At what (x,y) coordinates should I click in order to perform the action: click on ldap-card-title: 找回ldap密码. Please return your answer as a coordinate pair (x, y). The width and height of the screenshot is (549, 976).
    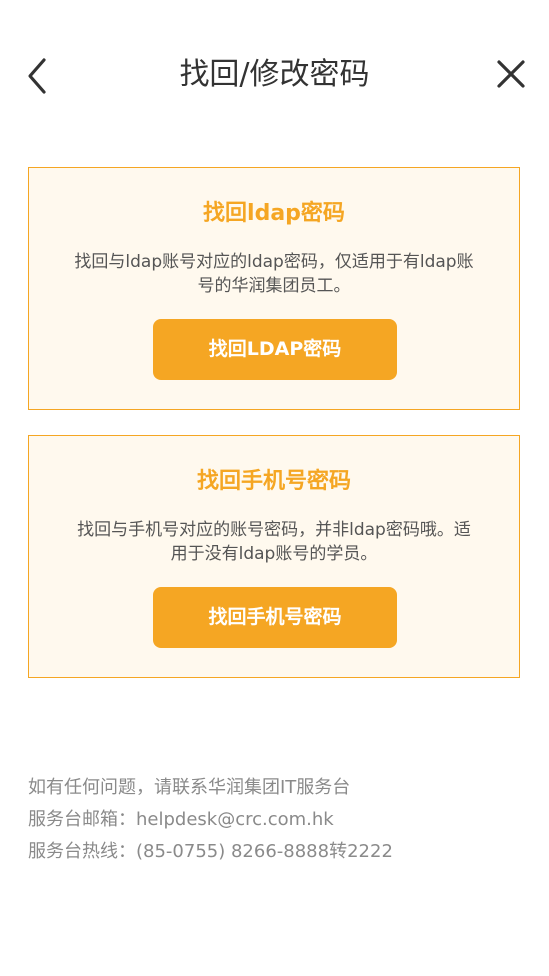
    Looking at the image, I should click on (274, 213).